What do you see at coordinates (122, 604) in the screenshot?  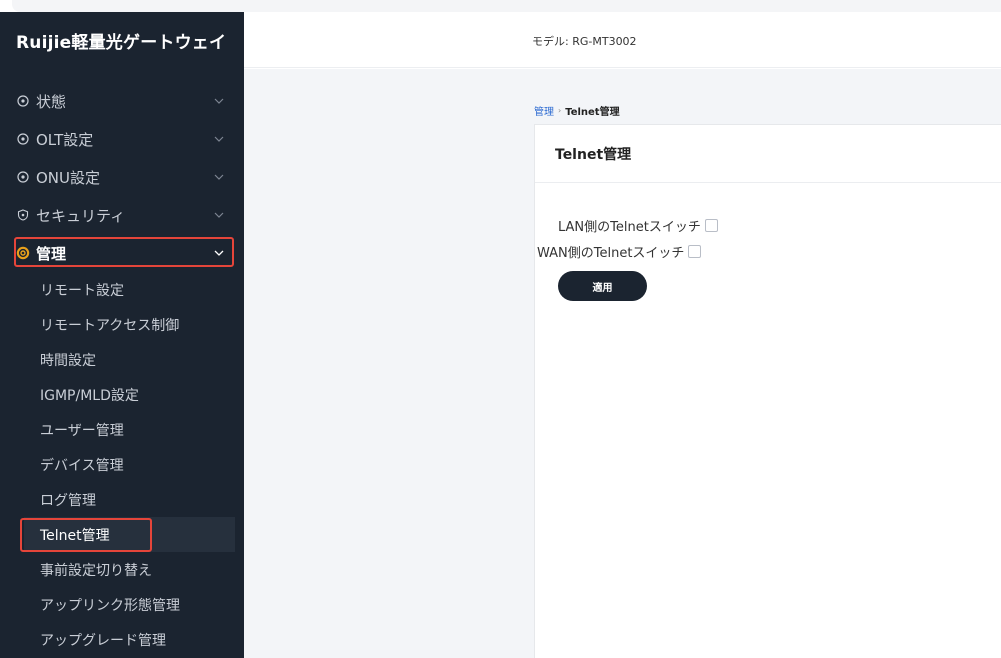 I see `sidebar-subitem-uplink-mode: アップリンク形態管理` at bounding box center [122, 604].